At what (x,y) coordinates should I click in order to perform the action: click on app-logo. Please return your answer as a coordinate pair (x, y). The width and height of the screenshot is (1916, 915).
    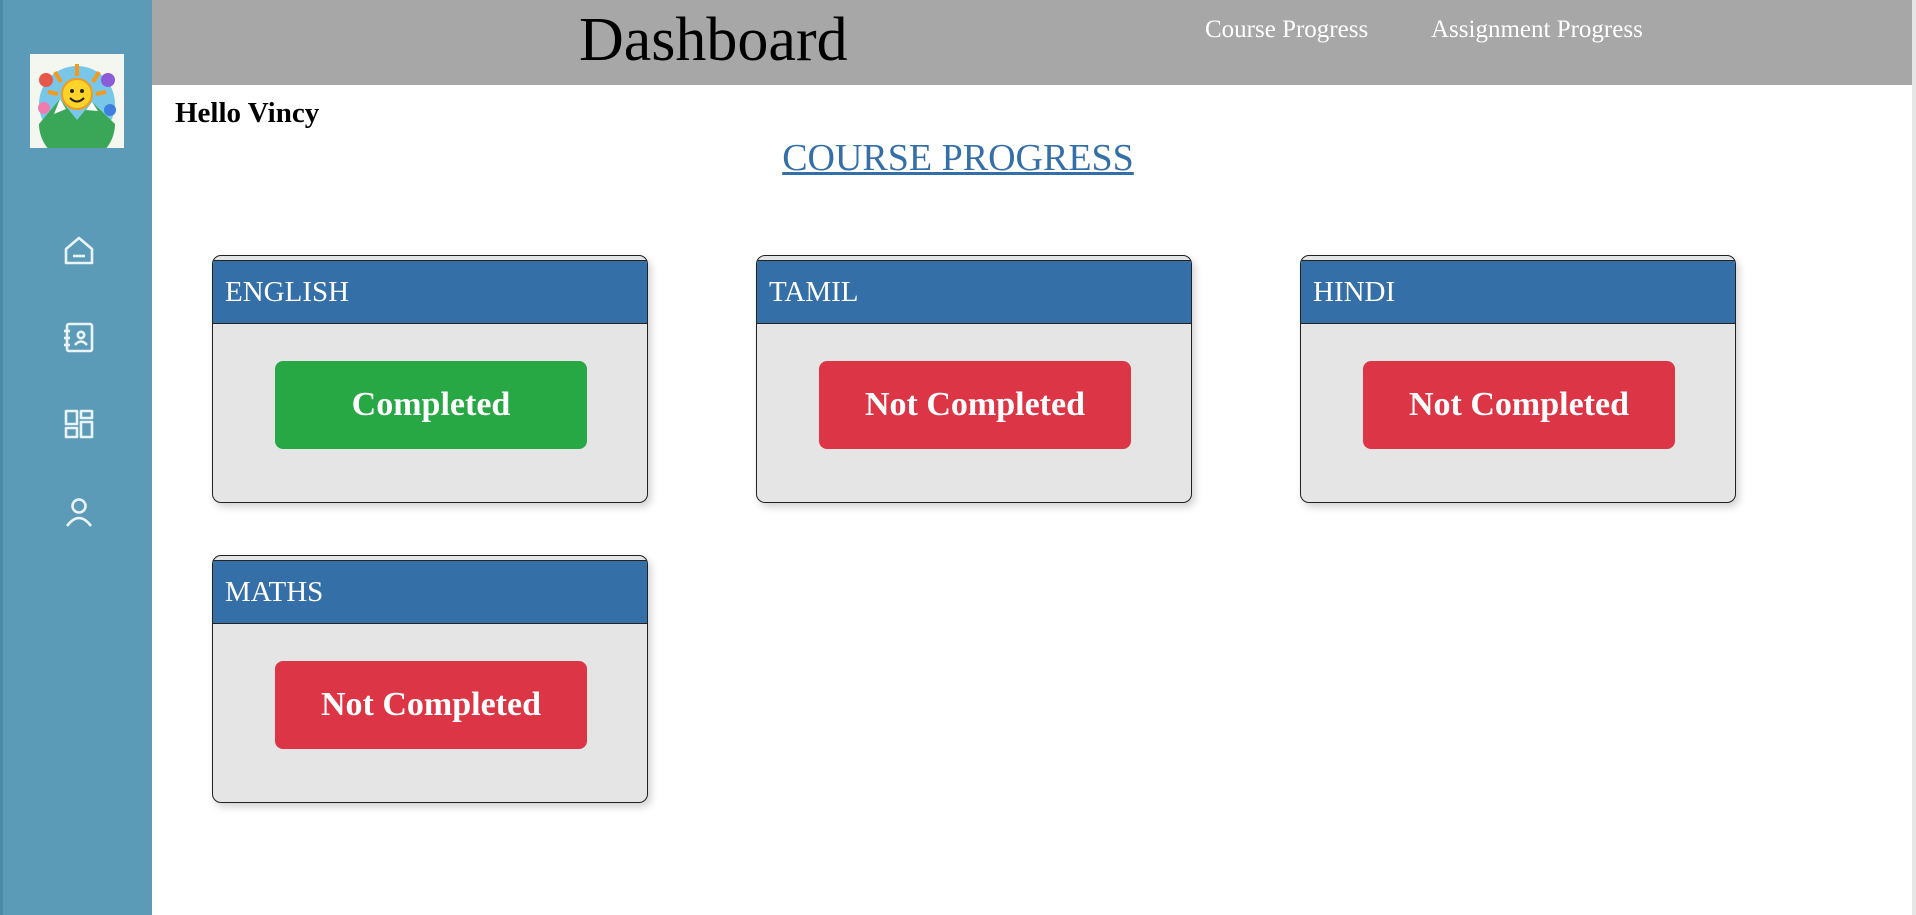
    Looking at the image, I should click on (77, 101).